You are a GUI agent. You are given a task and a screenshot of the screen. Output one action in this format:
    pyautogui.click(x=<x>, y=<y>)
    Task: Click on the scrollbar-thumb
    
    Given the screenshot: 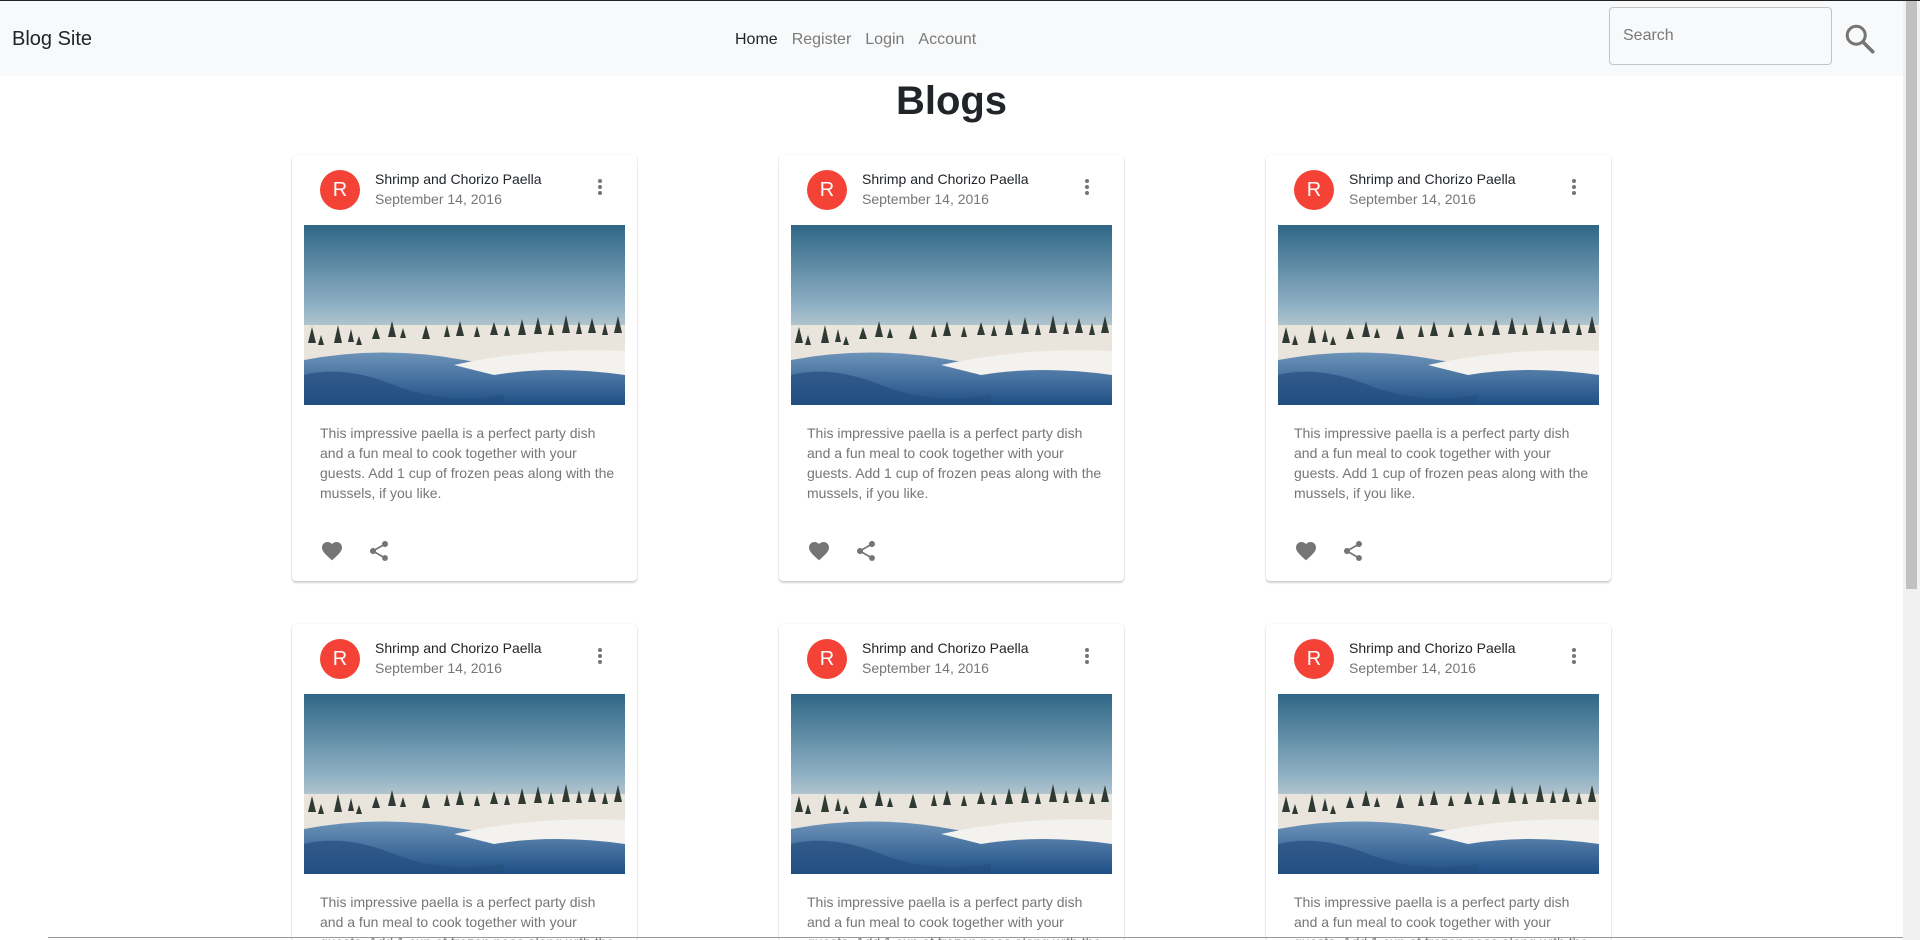 What is the action you would take?
    pyautogui.click(x=1911, y=295)
    